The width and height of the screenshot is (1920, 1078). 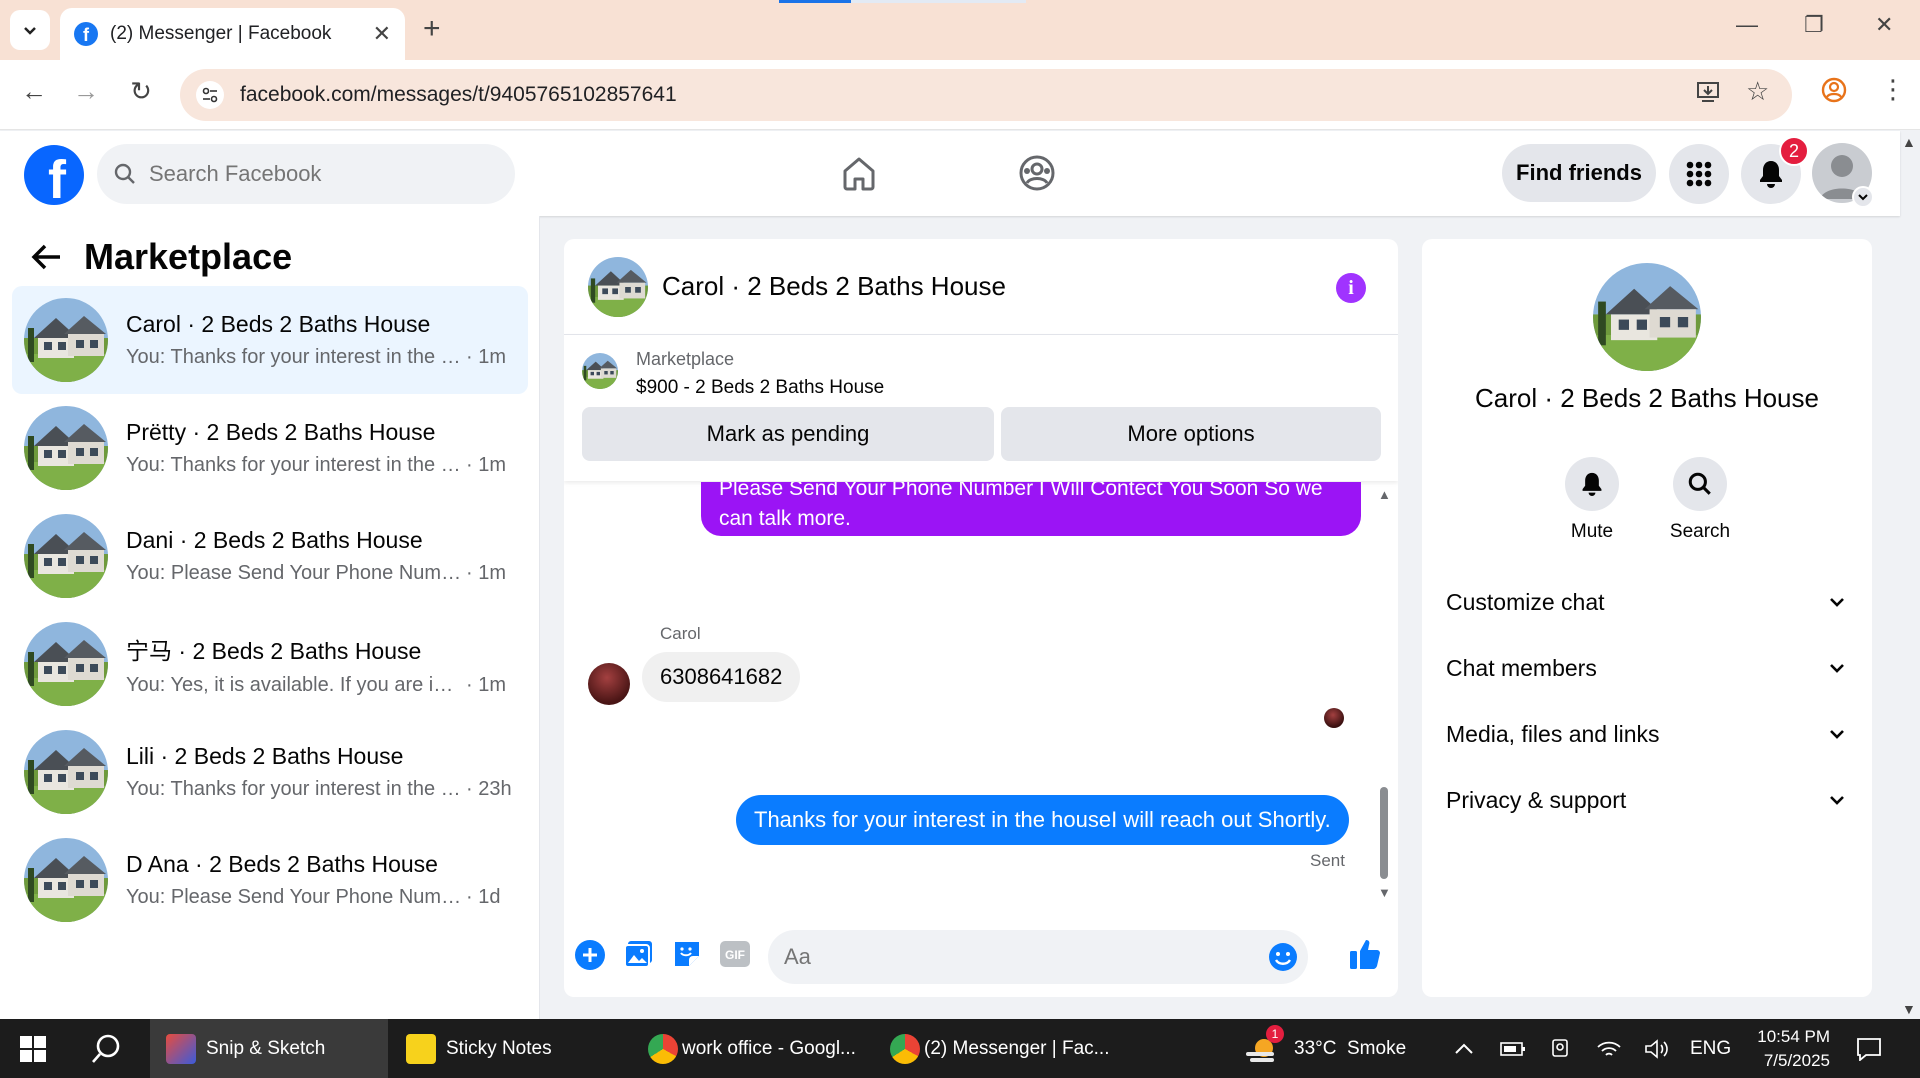 What do you see at coordinates (1037, 175) in the screenshot?
I see `groups-icon` at bounding box center [1037, 175].